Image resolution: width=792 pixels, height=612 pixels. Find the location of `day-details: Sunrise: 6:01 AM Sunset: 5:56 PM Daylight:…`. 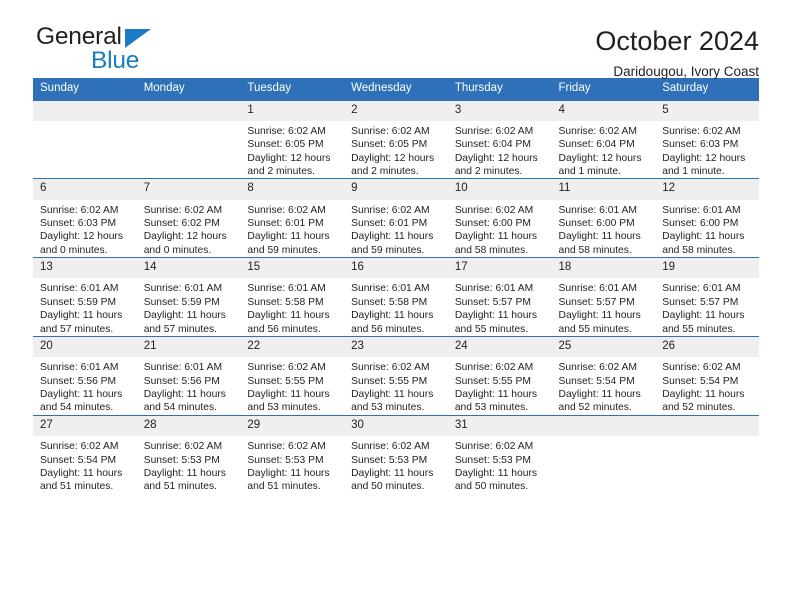

day-details: Sunrise: 6:01 AM Sunset: 5:56 PM Daylight:… is located at coordinates (85, 386).